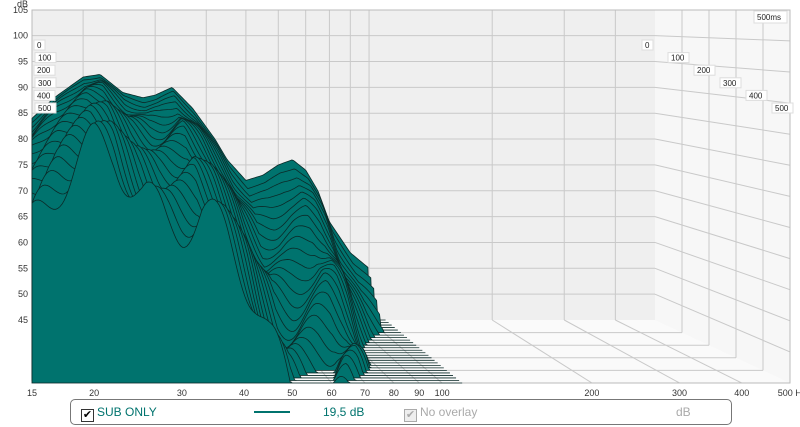 This screenshot has width=800, height=427. I want to click on x-tick-label: 100, so click(442, 393).